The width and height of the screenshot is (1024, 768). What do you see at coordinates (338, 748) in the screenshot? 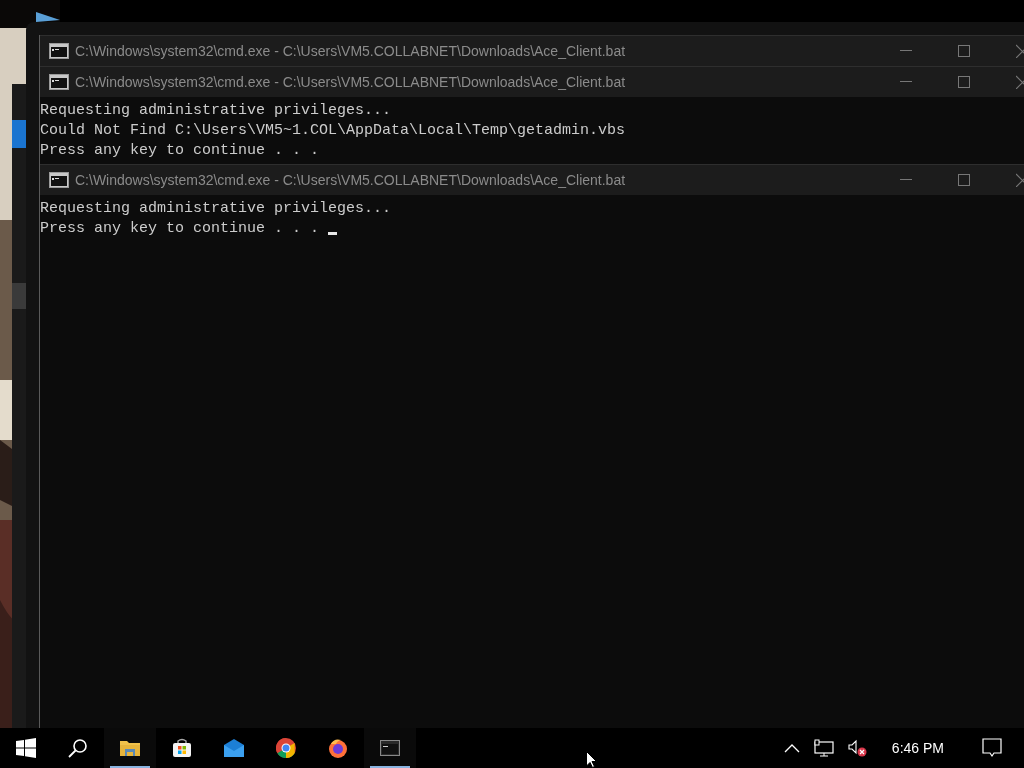
I see `fox-browser-icon` at bounding box center [338, 748].